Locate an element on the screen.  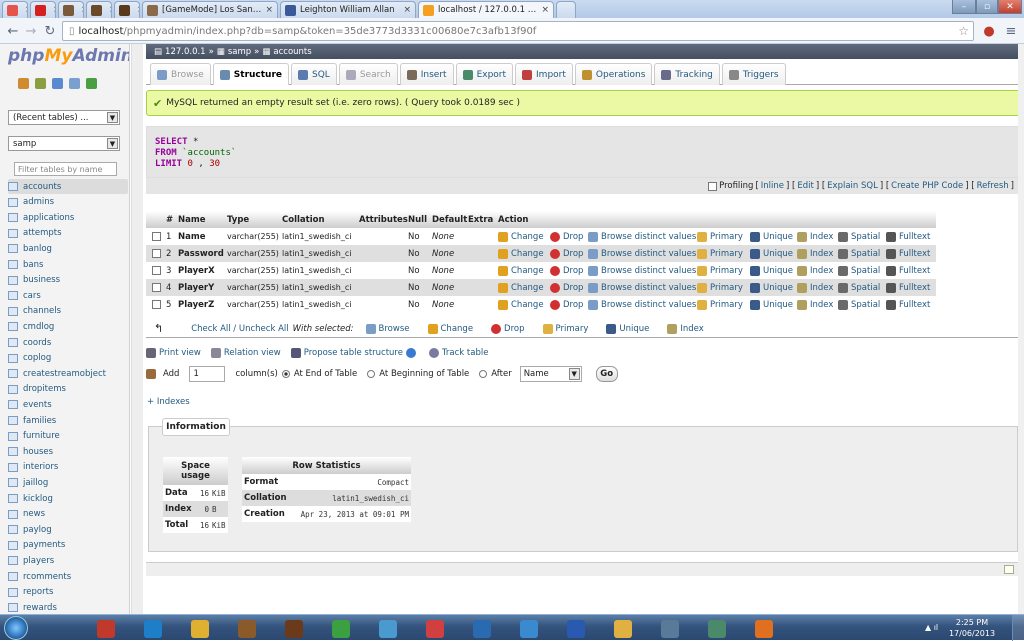
bulk-primary: Primary is located at coordinates (565, 328).